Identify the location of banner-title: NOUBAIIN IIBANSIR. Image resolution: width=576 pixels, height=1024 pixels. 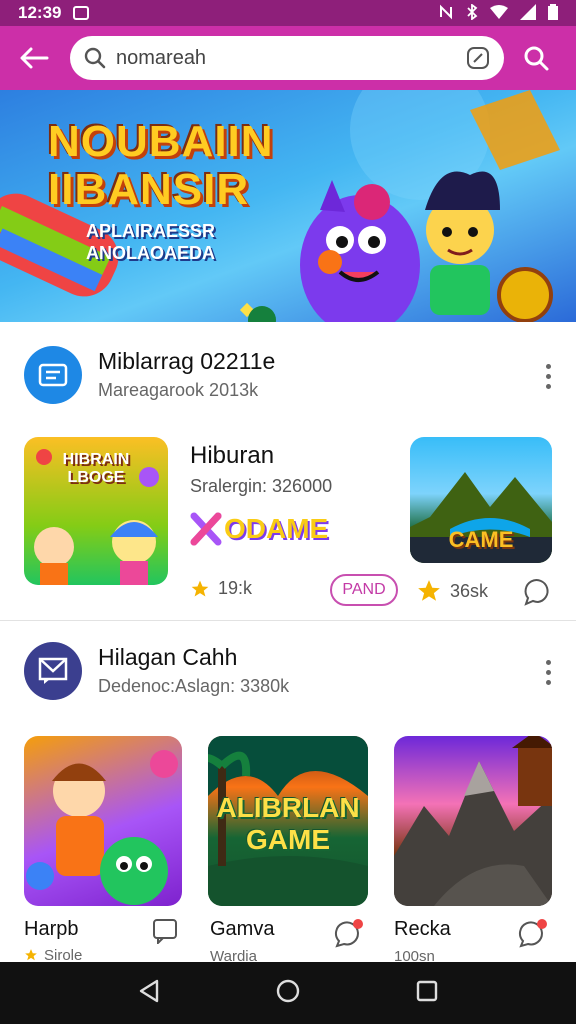
(161, 166).